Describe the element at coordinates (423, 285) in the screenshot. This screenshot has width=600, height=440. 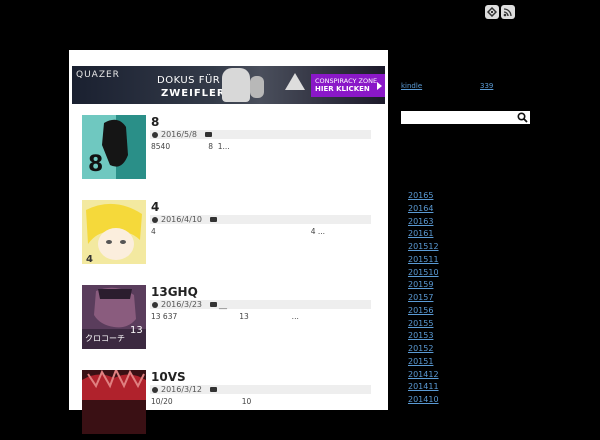
I see `archive-link: 20159` at that location.